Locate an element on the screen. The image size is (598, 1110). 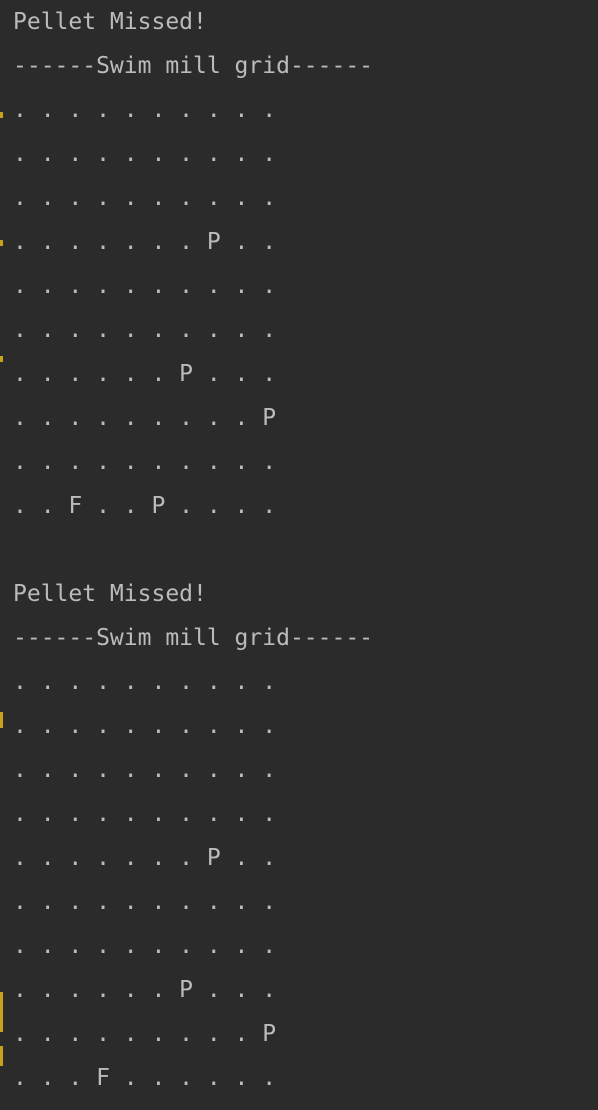
grid-row: . . F . . P . . . . is located at coordinates (145, 506).